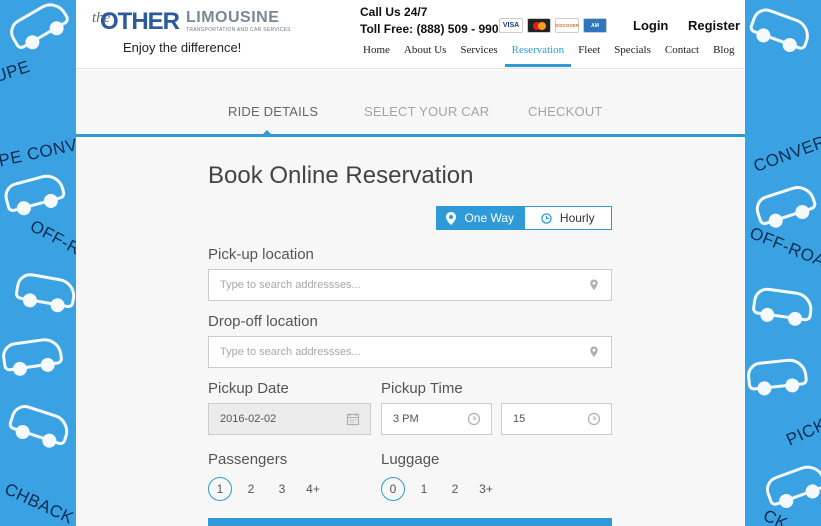  What do you see at coordinates (341, 175) in the screenshot?
I see `form-title: Book Online Reservation` at bounding box center [341, 175].